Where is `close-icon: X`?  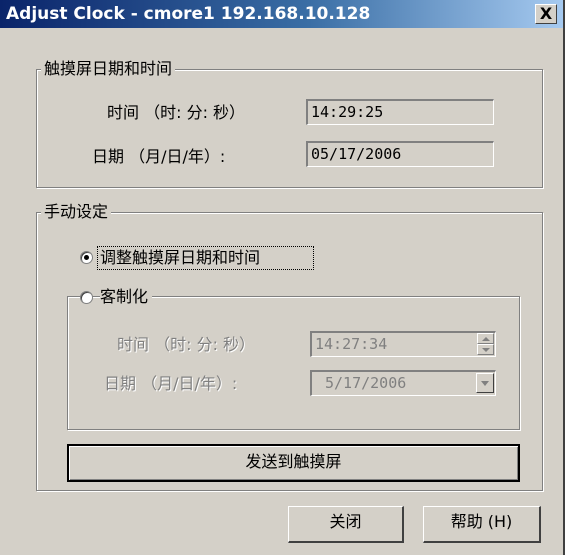
close-icon: X is located at coordinates (546, 13).